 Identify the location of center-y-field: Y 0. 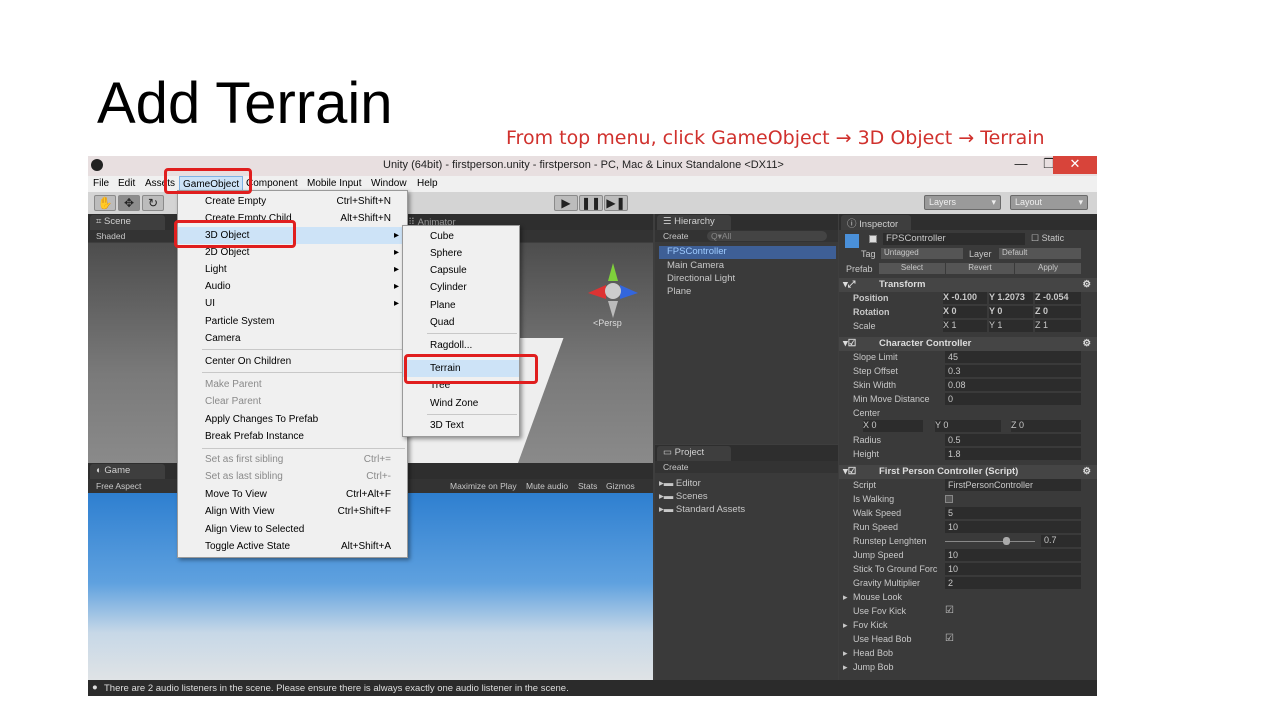
(968, 426).